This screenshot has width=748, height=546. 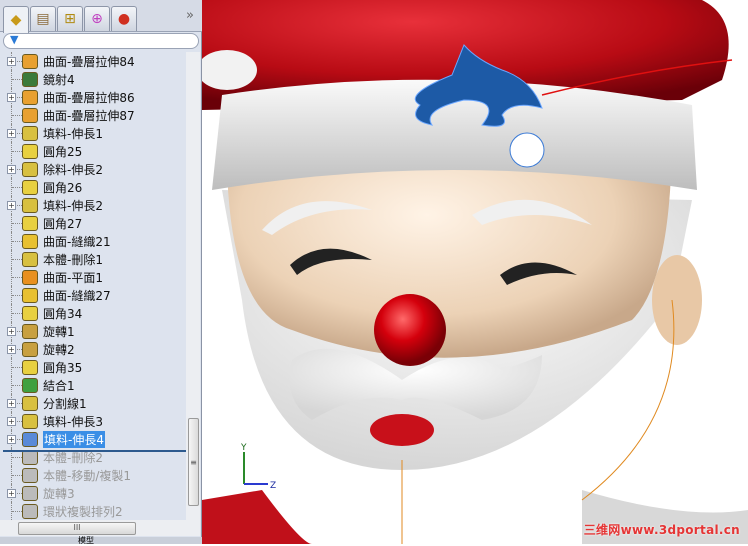 What do you see at coordinates (101, 540) in the screenshot?
I see `bottom-tabs: 模型` at bounding box center [101, 540].